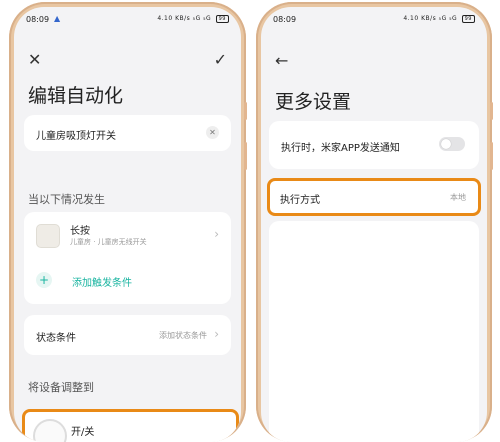  What do you see at coordinates (220, 59) in the screenshot?
I see `confirm-check-icon: ✓` at bounding box center [220, 59].